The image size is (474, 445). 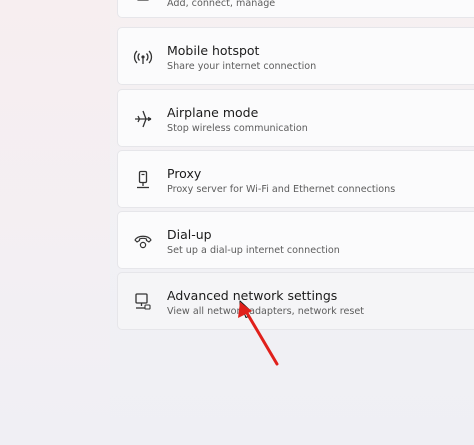 What do you see at coordinates (143, 4) in the screenshot?
I see `ethernet-icon` at bounding box center [143, 4].